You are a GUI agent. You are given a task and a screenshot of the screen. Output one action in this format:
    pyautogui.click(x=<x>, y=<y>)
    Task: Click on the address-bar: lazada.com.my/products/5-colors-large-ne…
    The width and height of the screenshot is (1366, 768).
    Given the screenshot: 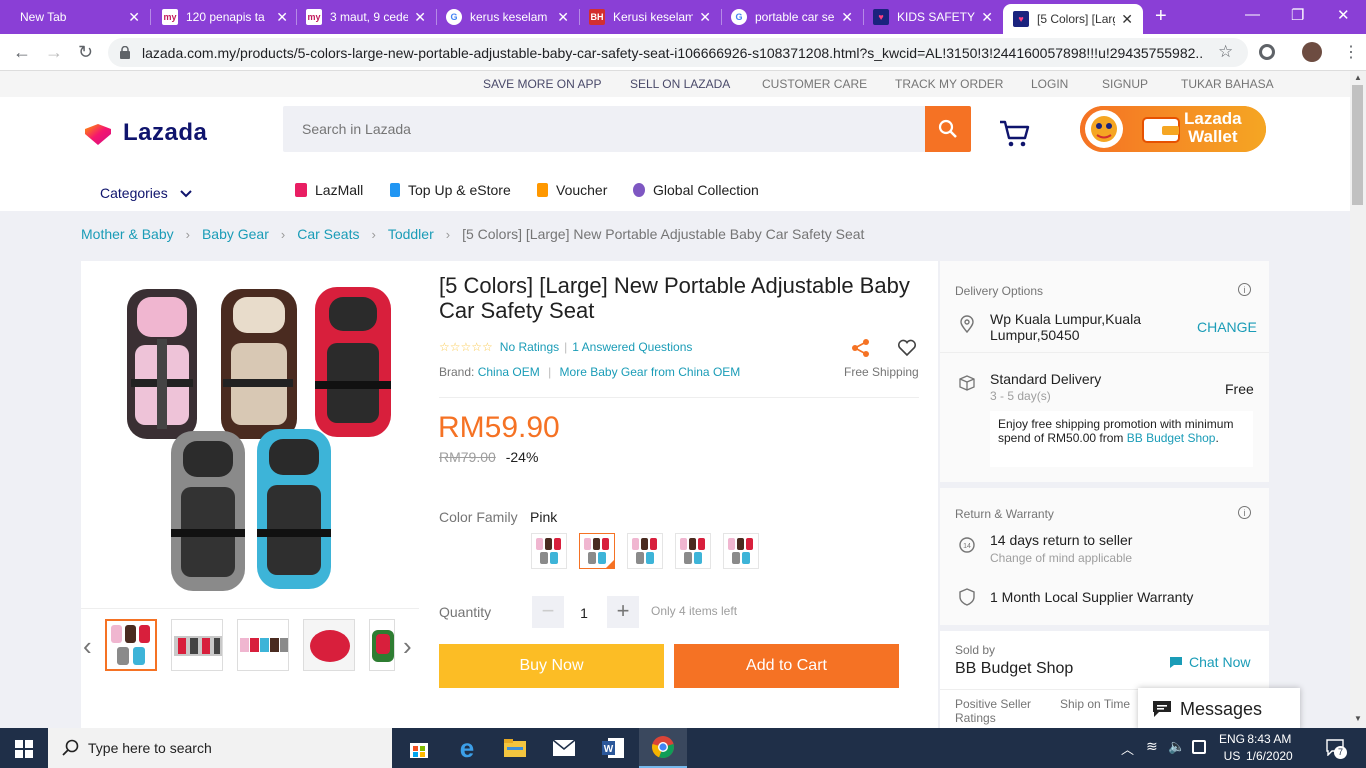 What is the action you would take?
    pyautogui.click(x=678, y=52)
    